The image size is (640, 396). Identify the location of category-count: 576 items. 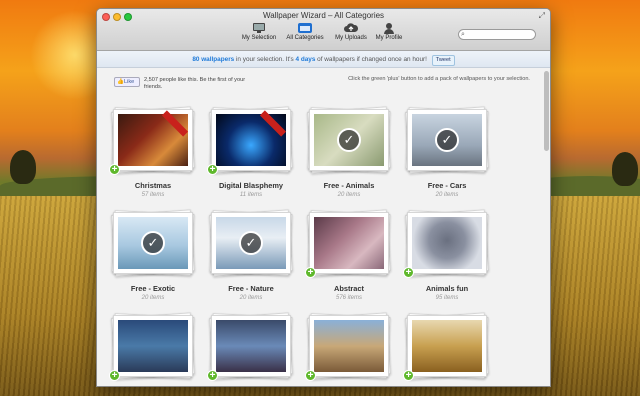
(348, 298).